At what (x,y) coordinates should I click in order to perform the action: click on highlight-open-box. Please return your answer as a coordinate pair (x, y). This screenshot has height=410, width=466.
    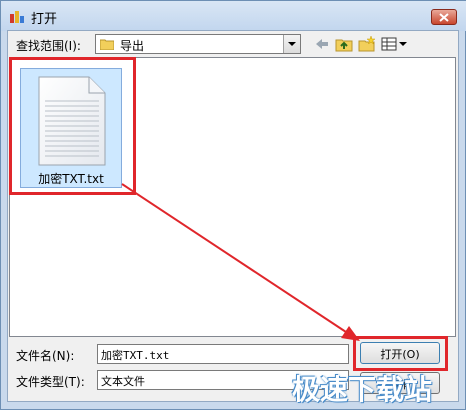
    Looking at the image, I should click on (400, 353).